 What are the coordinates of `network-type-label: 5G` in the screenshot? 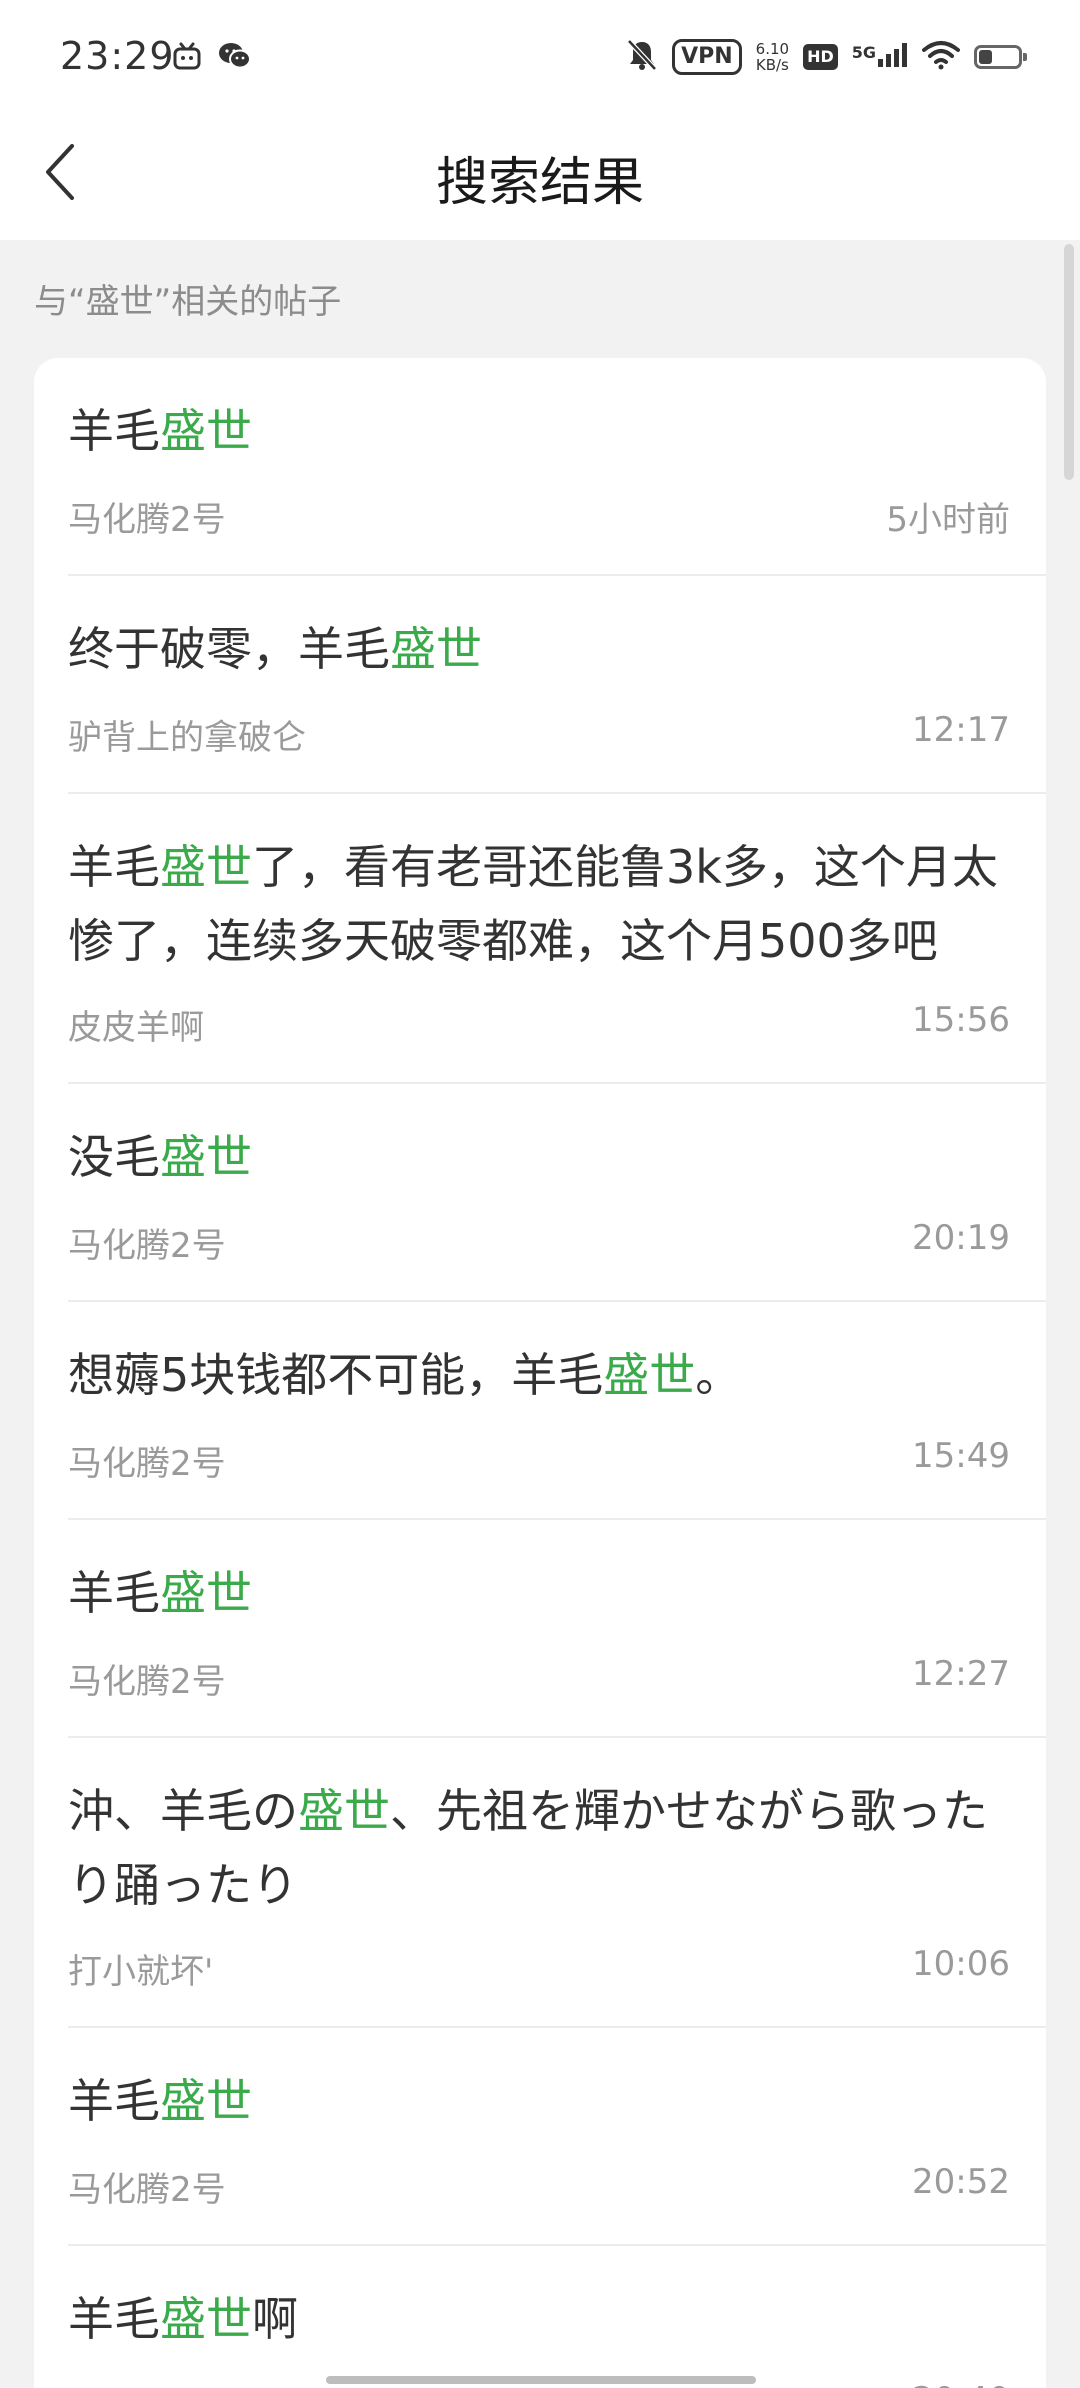 It's located at (863, 52).